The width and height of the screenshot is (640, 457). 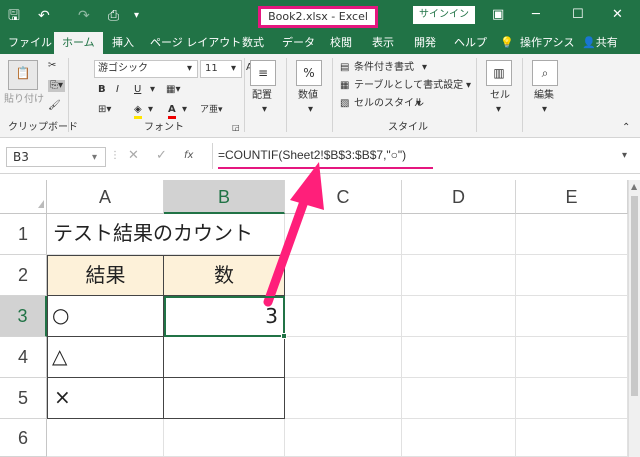 I want to click on cell-e2, so click(x=572, y=275).